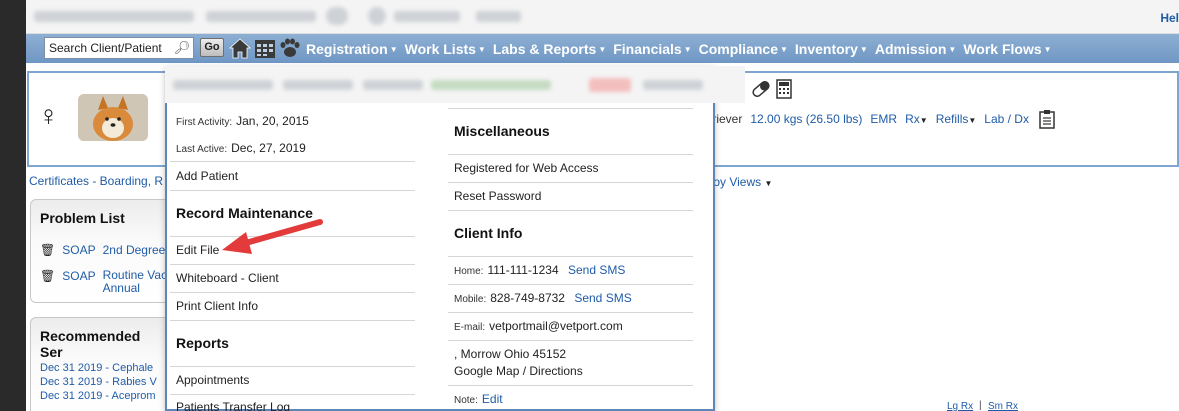  Describe the element at coordinates (1047, 119) in the screenshot. I see `clipboard-icon` at that location.